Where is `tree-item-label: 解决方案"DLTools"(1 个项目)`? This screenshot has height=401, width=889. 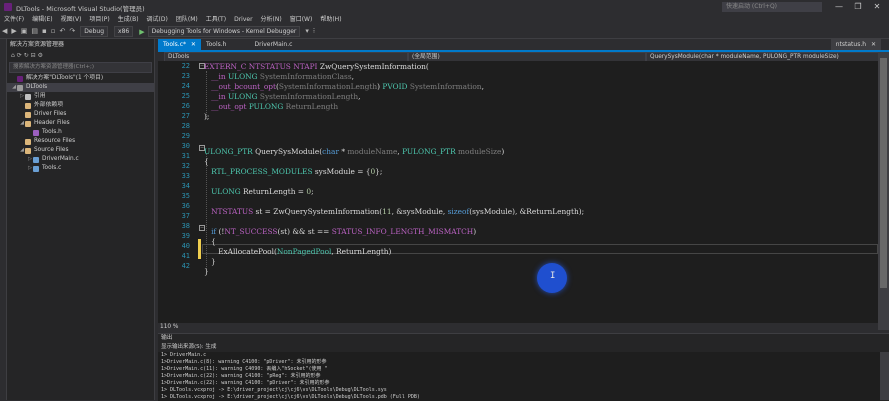
tree-item-label: 解决方案"DLTools"(1 个项目) is located at coordinates (65, 78).